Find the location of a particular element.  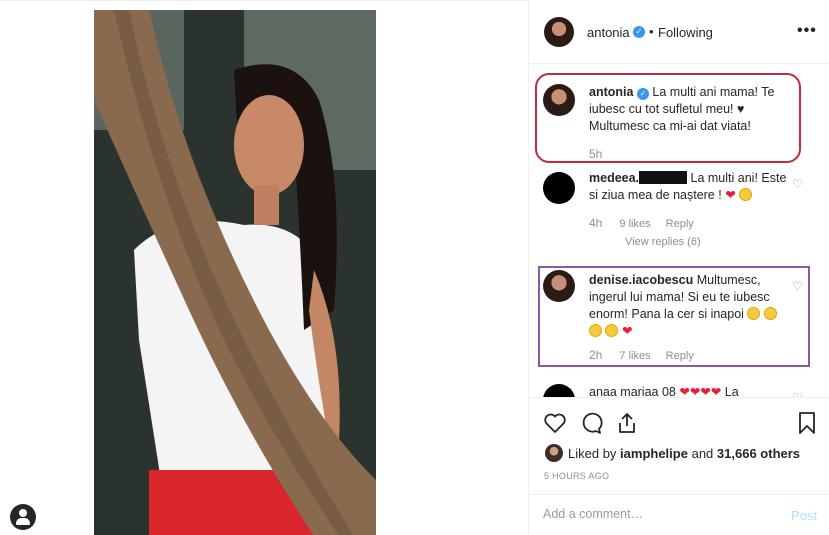

bookmark-icon is located at coordinates (807, 423).